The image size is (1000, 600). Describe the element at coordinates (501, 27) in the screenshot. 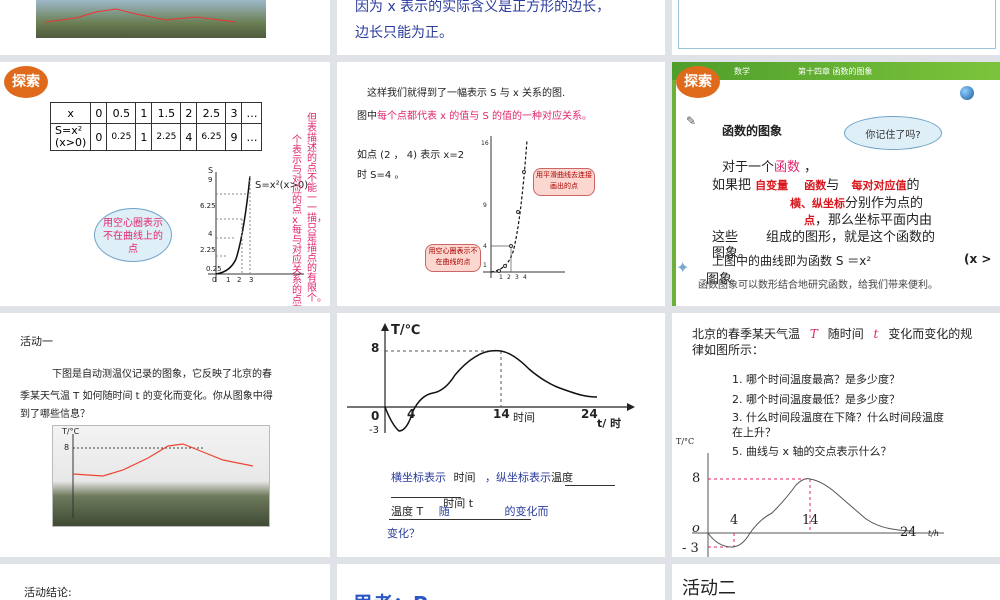

I see `slide-square-side: 因为 x 表示的实际含义是正方形的边长， 边长只能为正。` at that location.